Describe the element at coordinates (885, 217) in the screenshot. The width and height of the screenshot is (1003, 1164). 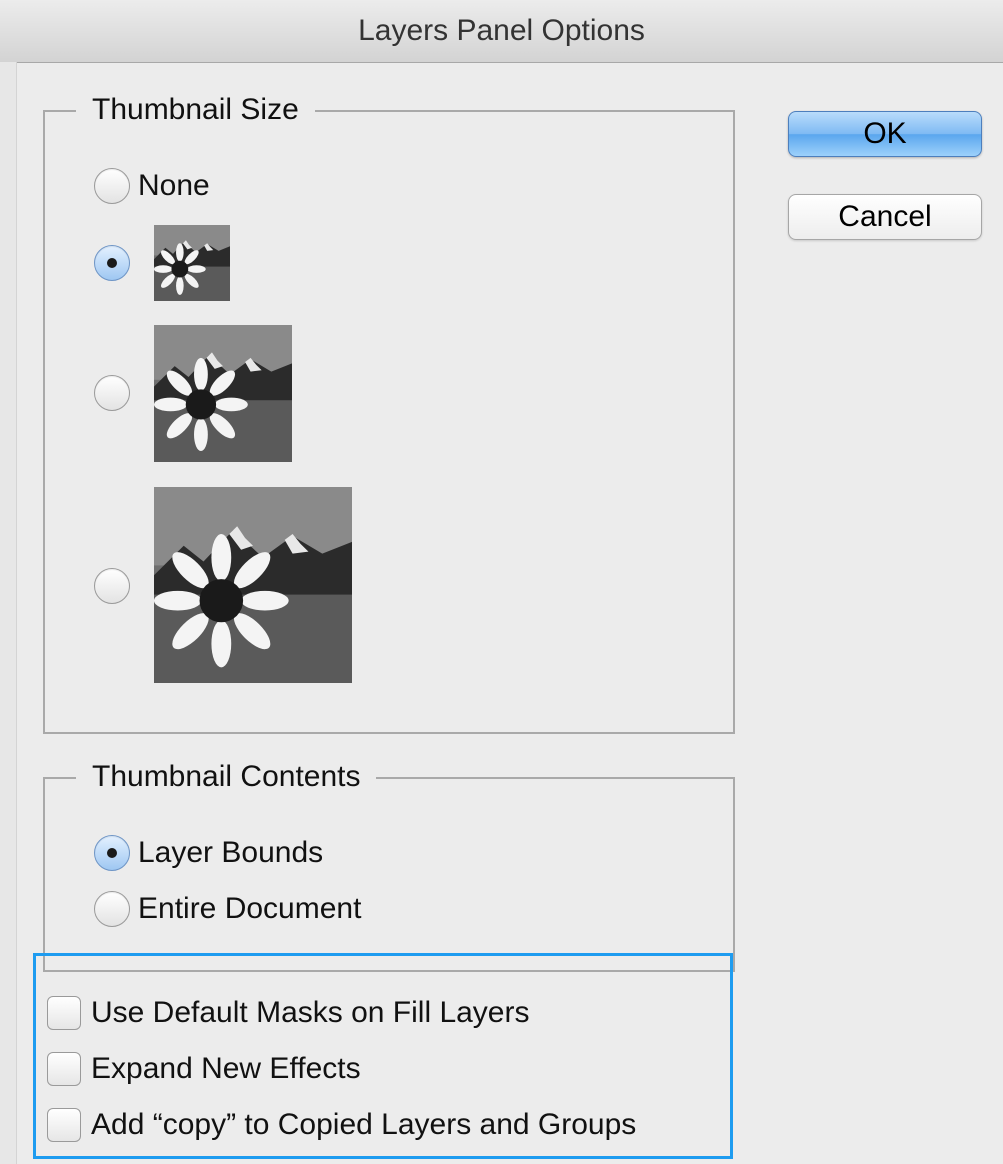
I see `cancel-button: Cancel` at that location.